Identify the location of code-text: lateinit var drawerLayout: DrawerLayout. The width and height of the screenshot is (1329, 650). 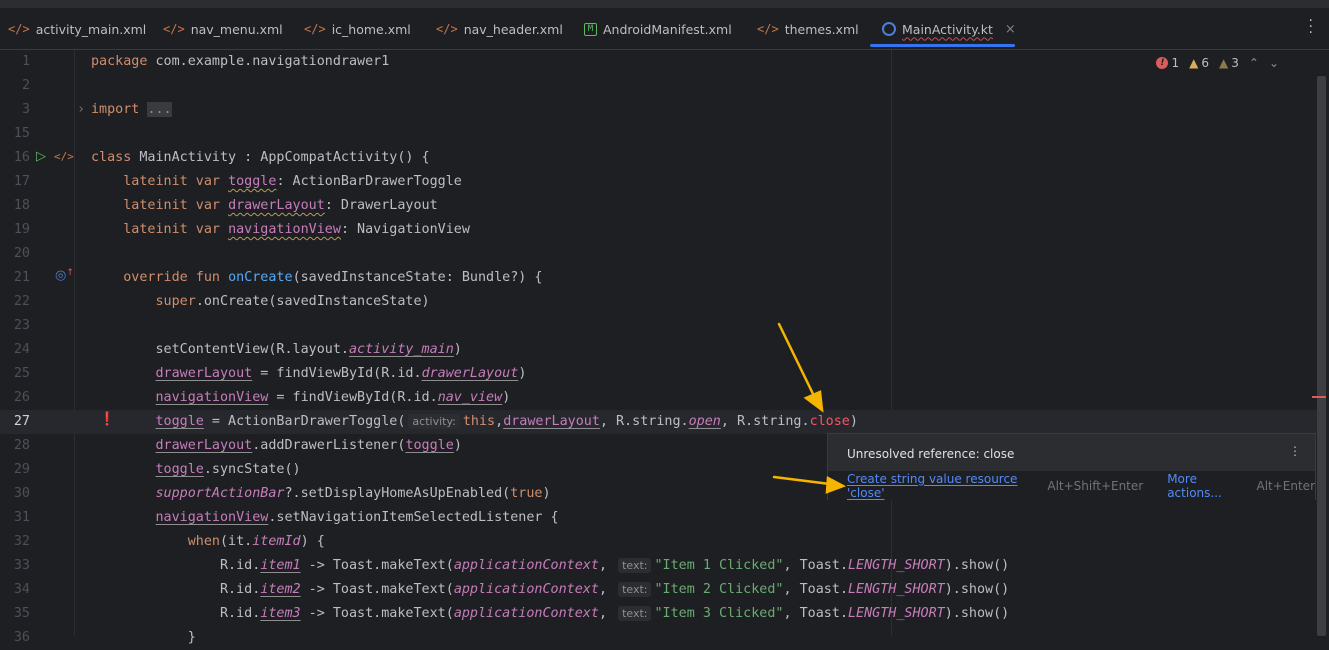
(264, 206).